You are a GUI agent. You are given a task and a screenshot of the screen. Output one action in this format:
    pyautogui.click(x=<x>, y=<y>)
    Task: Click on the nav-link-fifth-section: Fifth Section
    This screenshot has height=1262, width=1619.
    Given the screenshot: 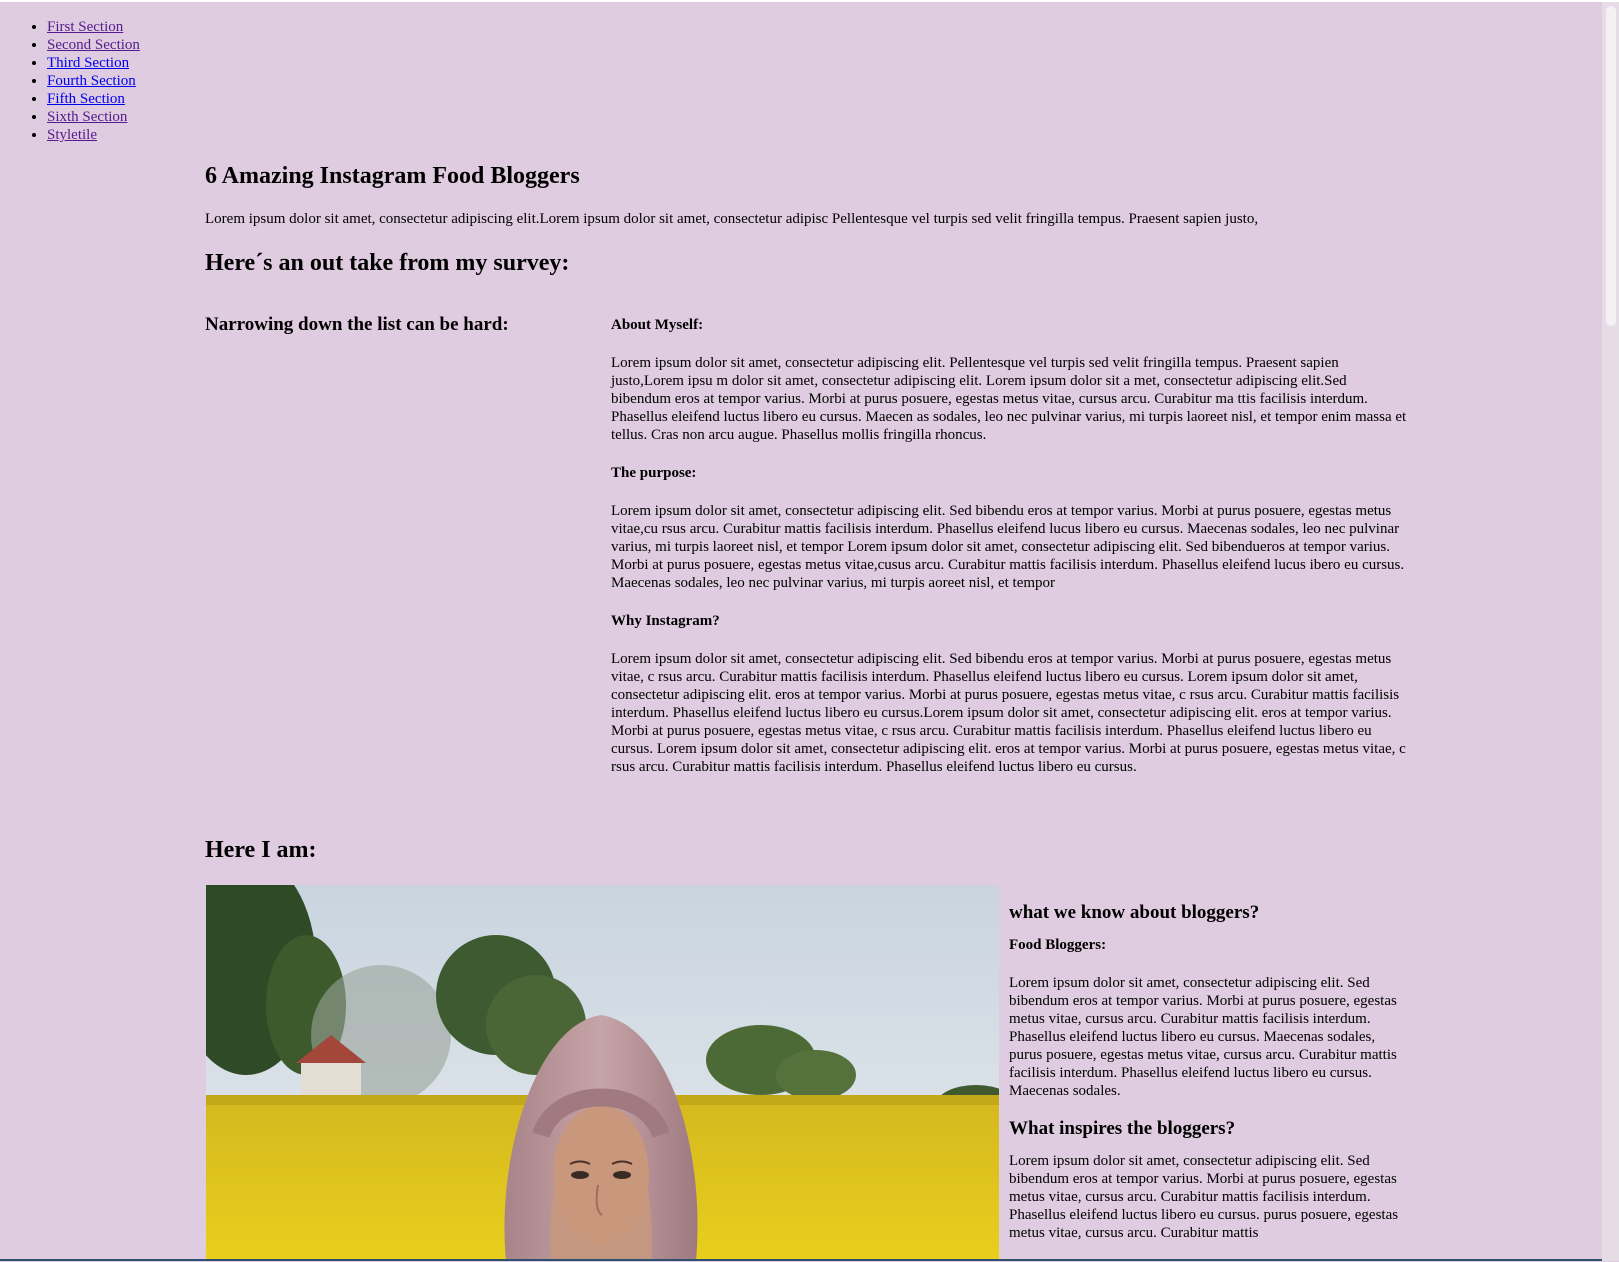 What is the action you would take?
    pyautogui.click(x=86, y=99)
    